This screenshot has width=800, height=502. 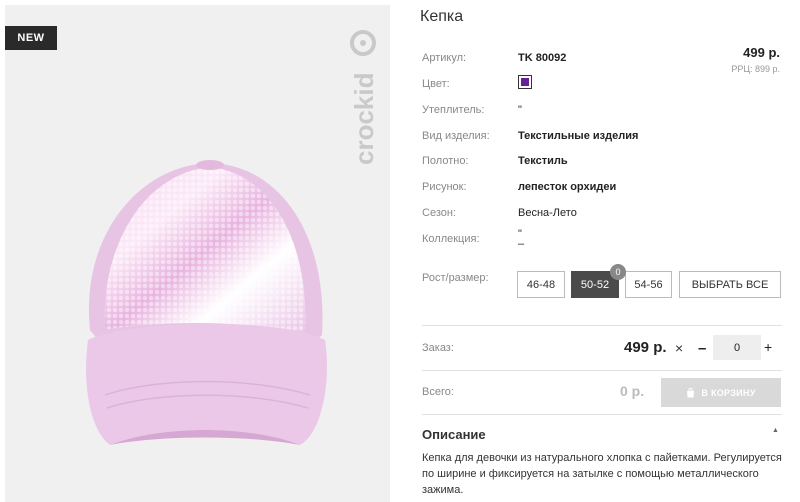 What do you see at coordinates (648, 284) in the screenshot?
I see `size-option-54-56: 54-56` at bounding box center [648, 284].